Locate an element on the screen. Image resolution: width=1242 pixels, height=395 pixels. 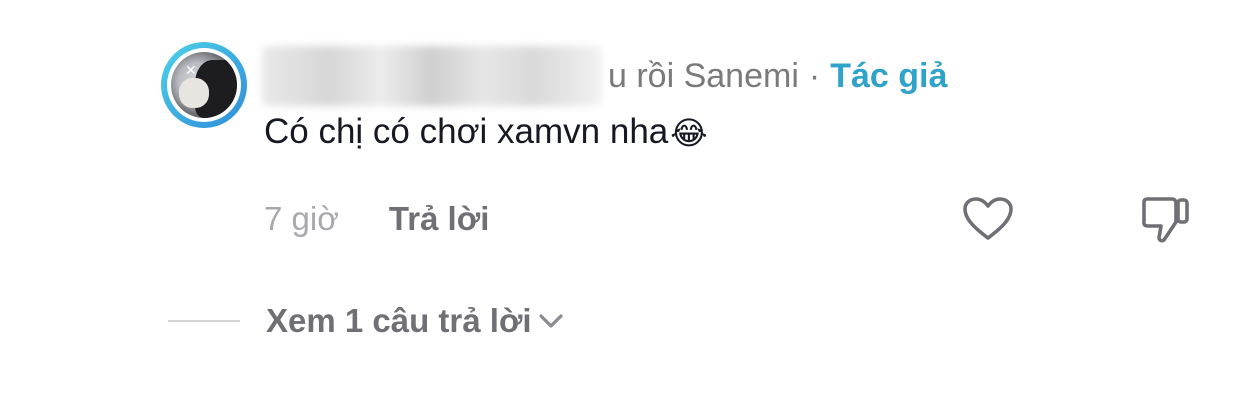
comment-body: Có chị có chơi xamvn nha😂 is located at coordinates (486, 132).